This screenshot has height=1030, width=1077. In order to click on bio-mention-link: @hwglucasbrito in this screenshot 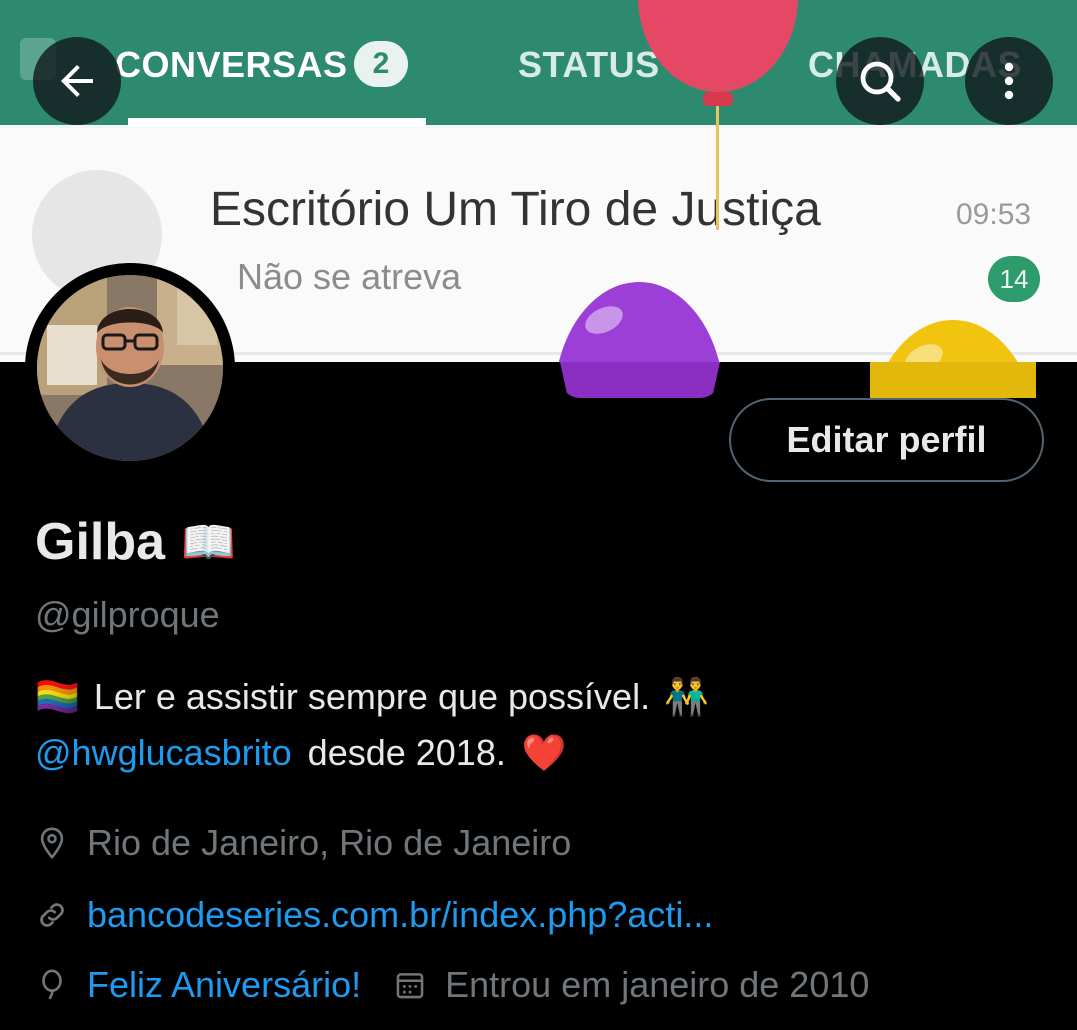, I will do `click(163, 753)`.